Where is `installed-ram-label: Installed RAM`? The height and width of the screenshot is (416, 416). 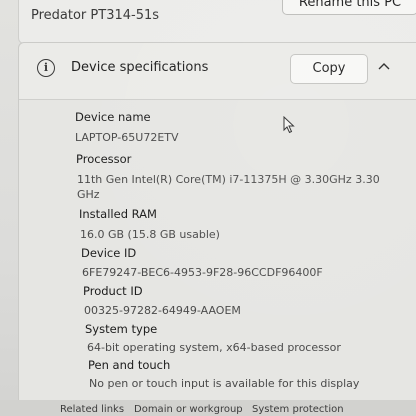 installed-ram-label: Installed RAM is located at coordinates (118, 214).